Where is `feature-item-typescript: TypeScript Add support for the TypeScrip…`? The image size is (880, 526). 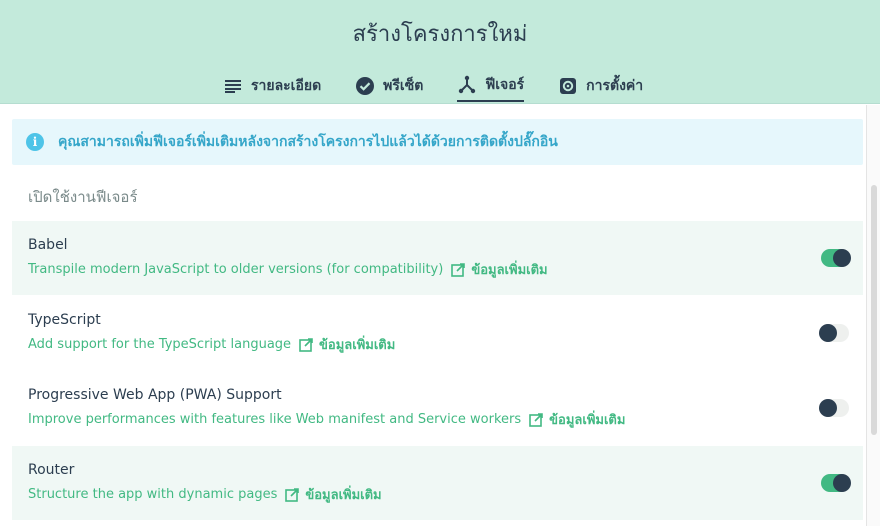
feature-item-typescript: TypeScript Add support for the TypeScrip… is located at coordinates (437, 333).